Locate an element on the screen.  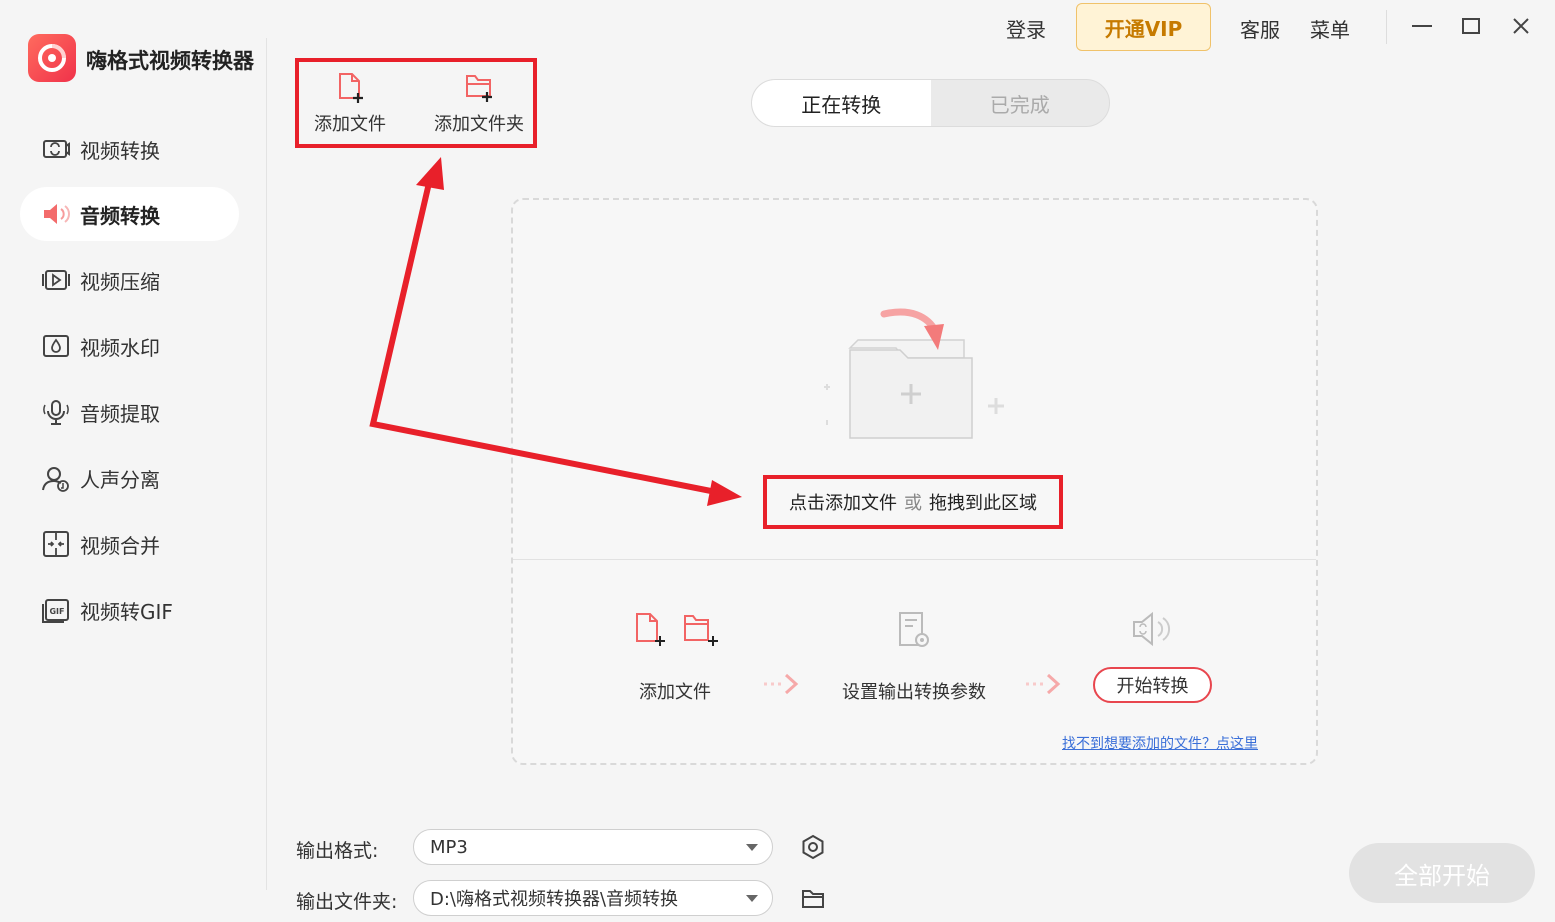
maximize-icon is located at coordinates (1471, 26).